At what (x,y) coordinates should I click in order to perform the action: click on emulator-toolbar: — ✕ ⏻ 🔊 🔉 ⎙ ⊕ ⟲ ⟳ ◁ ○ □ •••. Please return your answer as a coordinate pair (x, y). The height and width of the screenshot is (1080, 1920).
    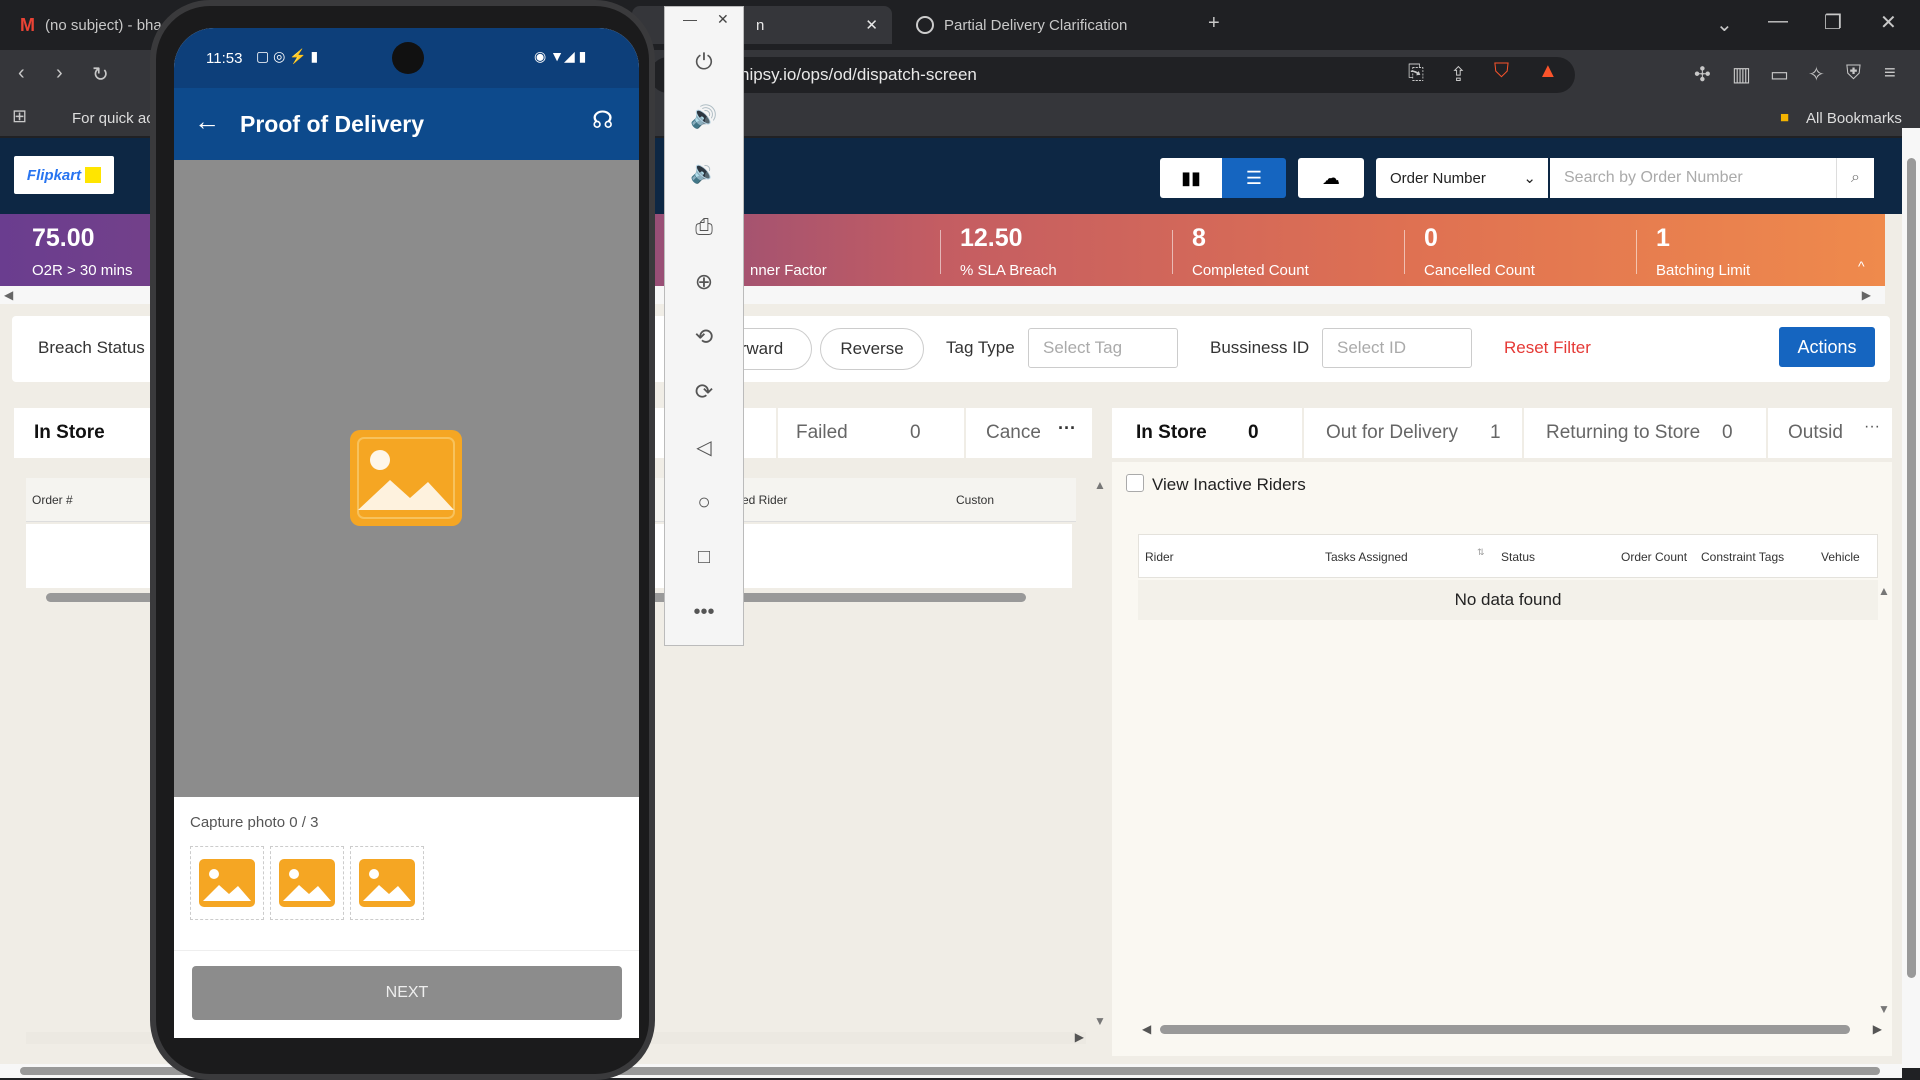
    Looking at the image, I should click on (704, 326).